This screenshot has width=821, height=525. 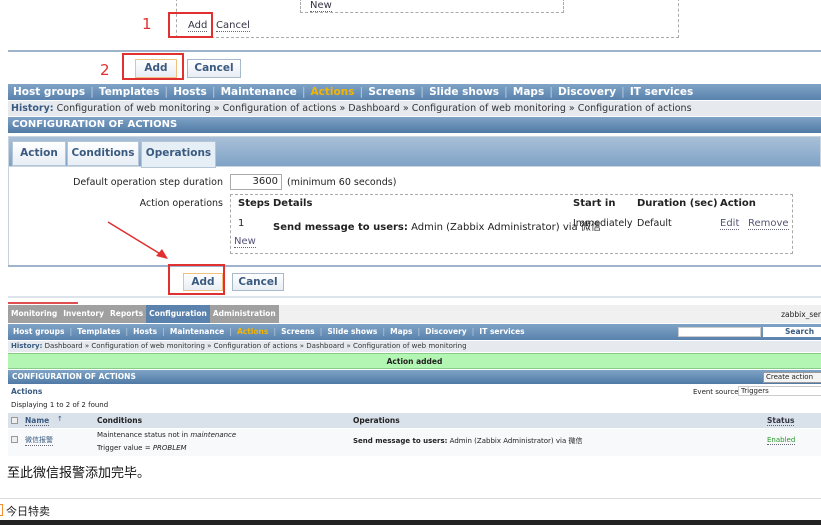 What do you see at coordinates (677, 203) in the screenshot?
I see `col-duration: Duration (sec)` at bounding box center [677, 203].